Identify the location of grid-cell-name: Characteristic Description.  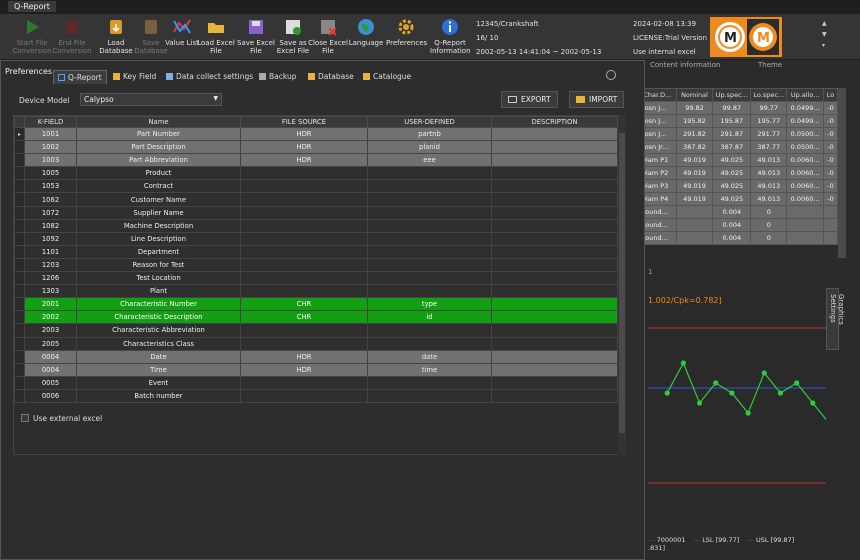
(158, 317).